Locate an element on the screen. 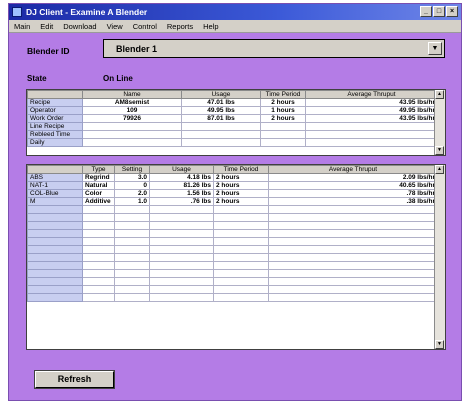 The width and height of the screenshot is (474, 407). period-cell: 1 hours is located at coordinates (283, 110).